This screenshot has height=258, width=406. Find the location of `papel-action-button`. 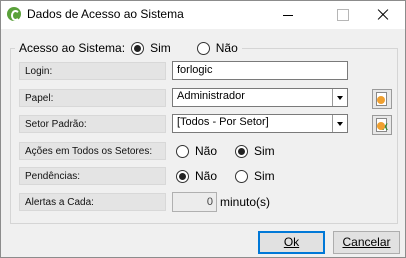

papel-action-button is located at coordinates (382, 99).